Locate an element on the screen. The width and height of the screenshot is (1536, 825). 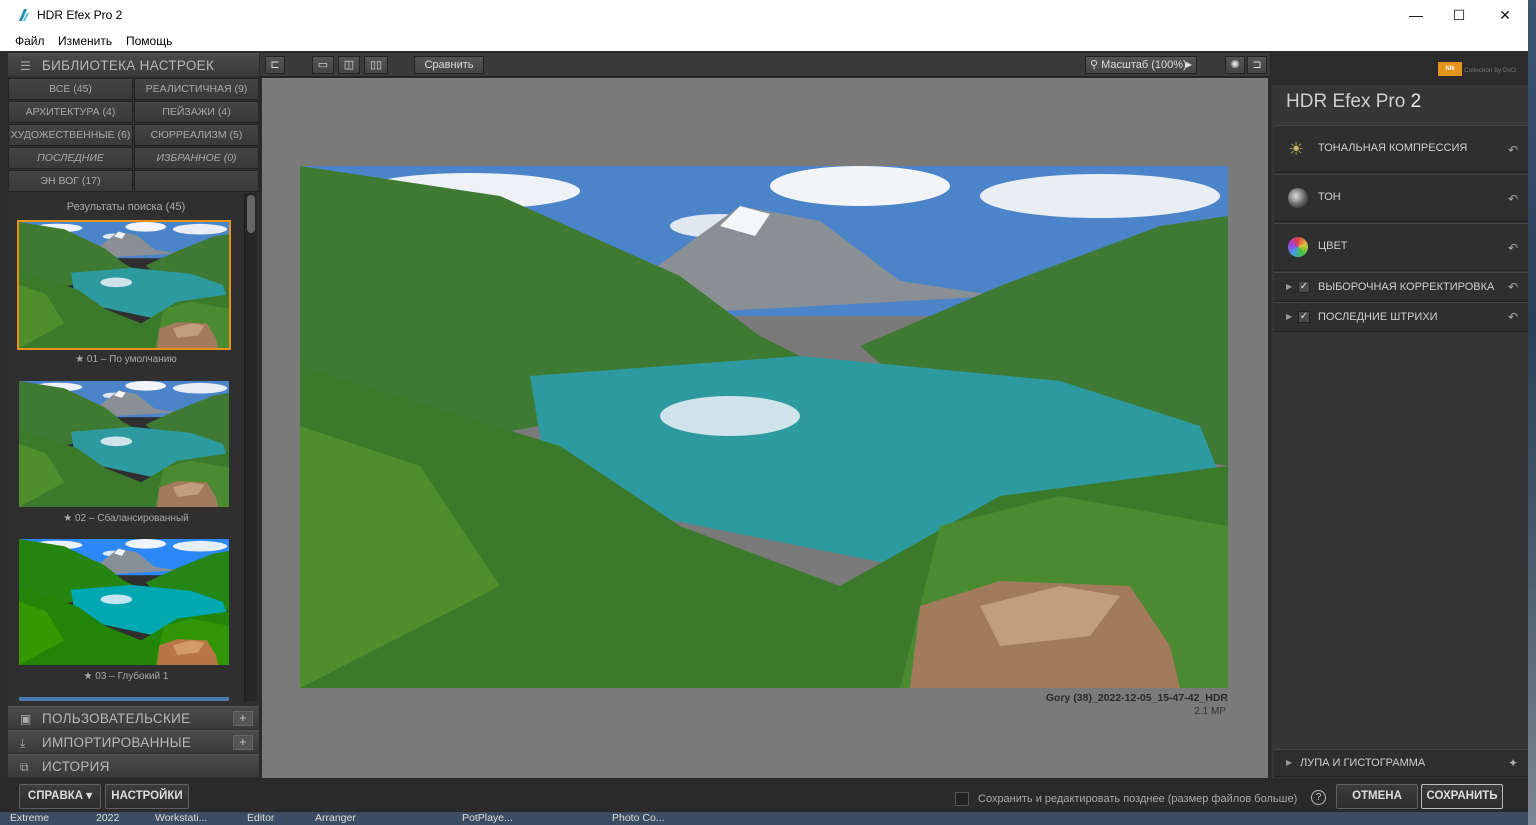
selective-adjustments-checkbox: ✓ is located at coordinates (1304, 287).